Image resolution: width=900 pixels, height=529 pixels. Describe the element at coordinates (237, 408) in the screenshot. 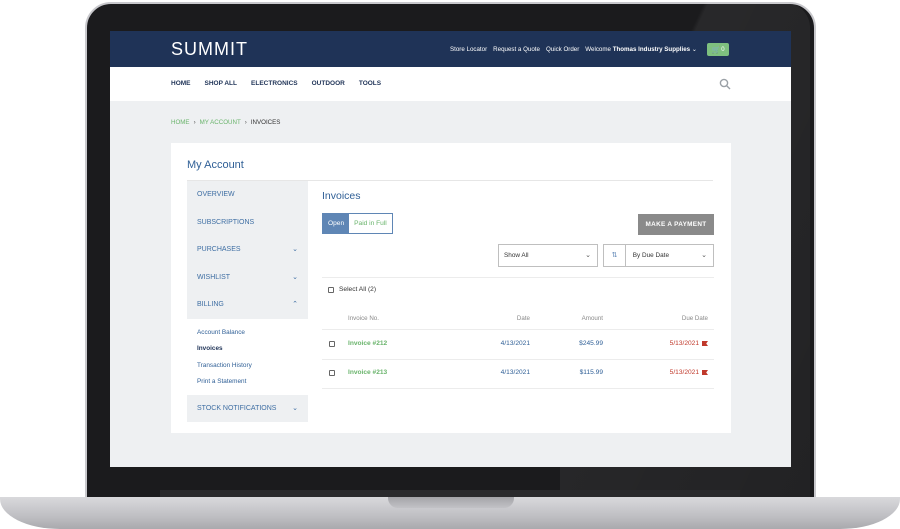

I see `sidebar-item-label: STOCK NOTIFICATIONS` at that location.